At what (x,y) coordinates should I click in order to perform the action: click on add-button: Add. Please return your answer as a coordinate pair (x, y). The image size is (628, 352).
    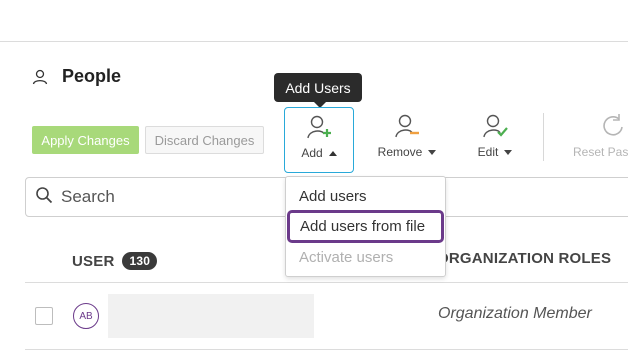
    Looking at the image, I should click on (319, 140).